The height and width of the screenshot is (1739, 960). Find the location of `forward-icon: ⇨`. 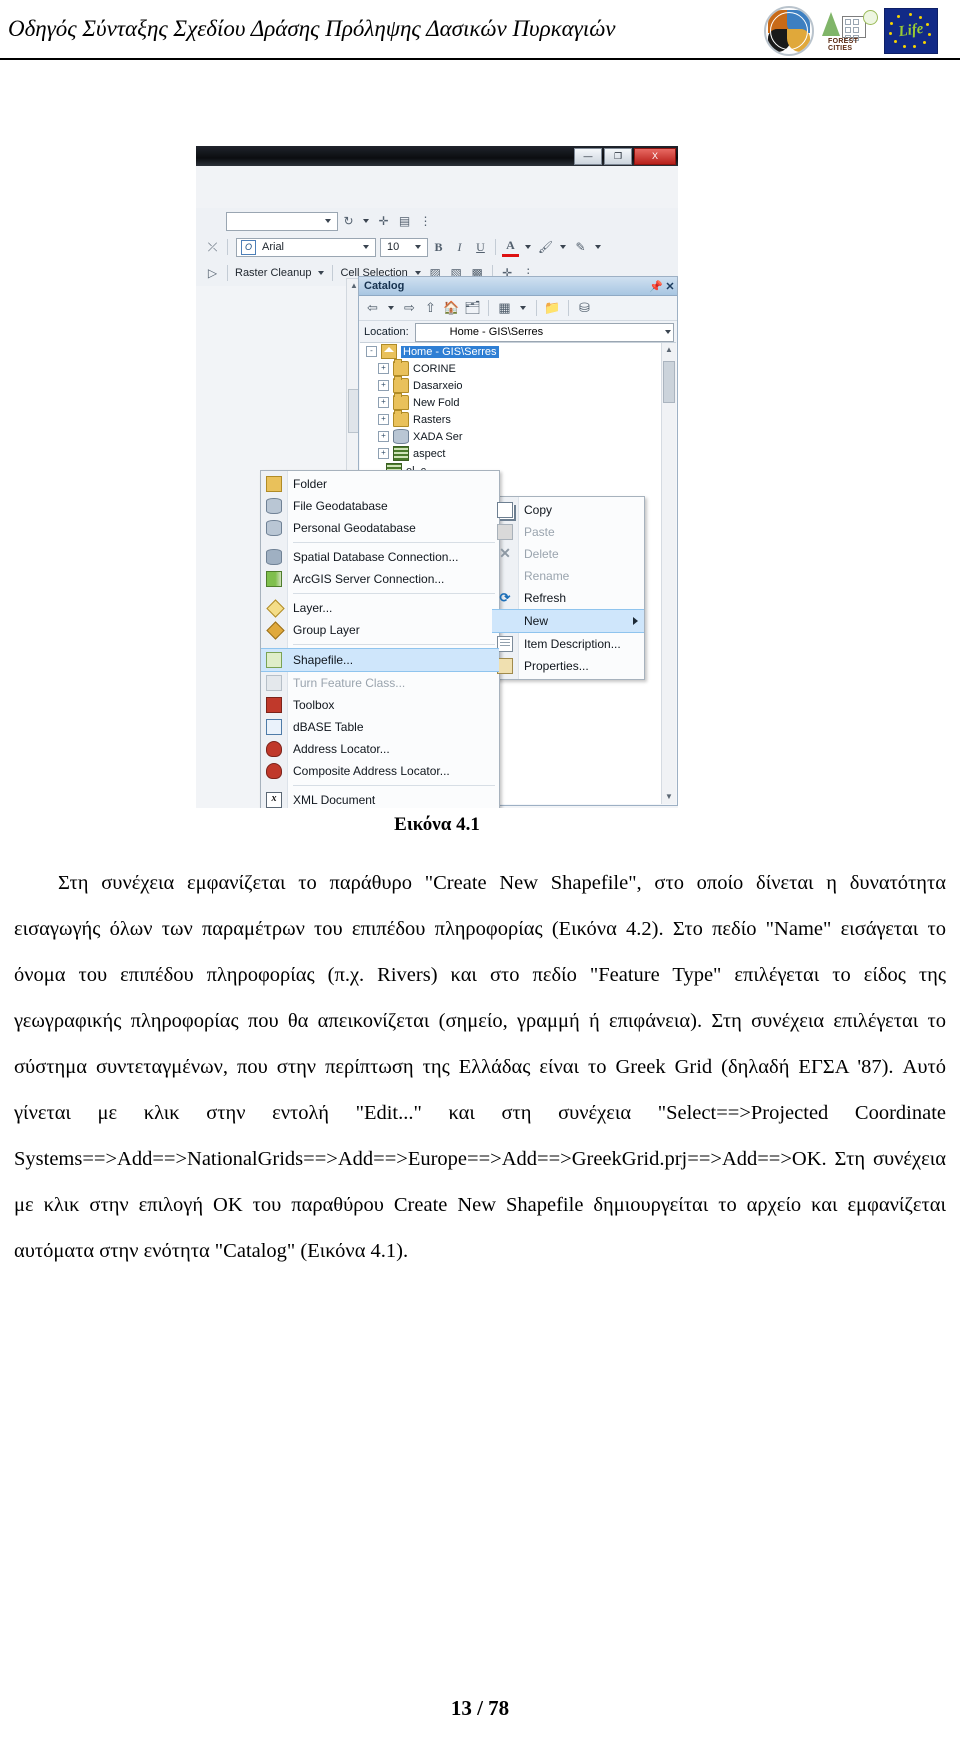

forward-icon: ⇨ is located at coordinates (409, 308).